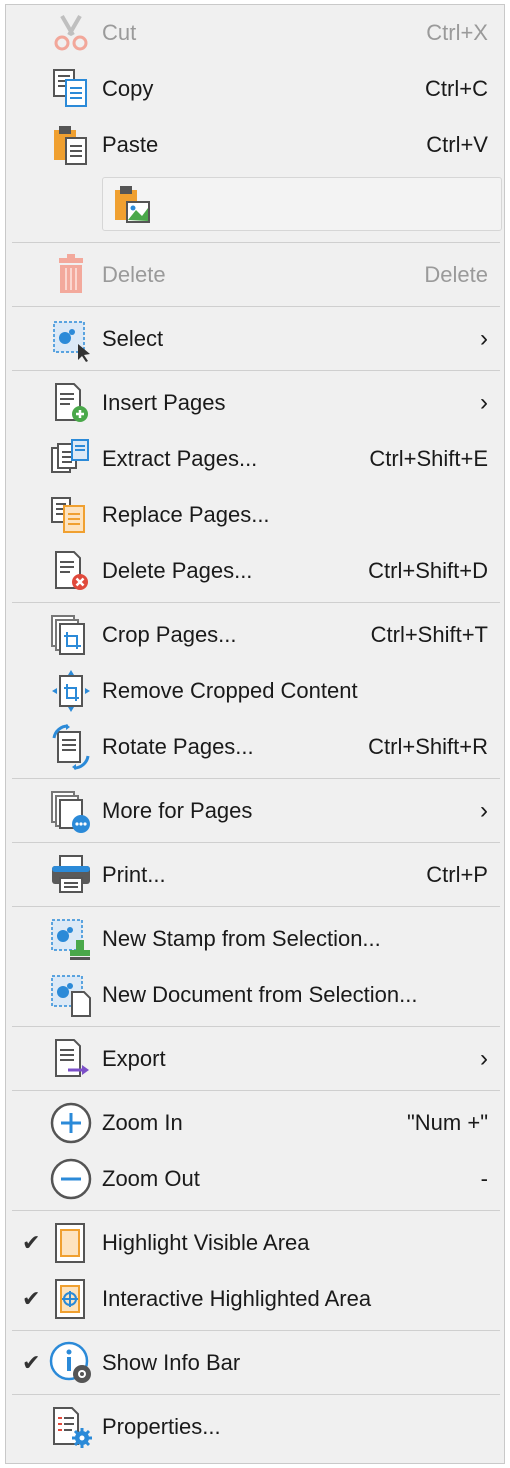 Image resolution: width=510 pixels, height=1468 pixels. I want to click on highlight-area-icon, so click(71, 1243).